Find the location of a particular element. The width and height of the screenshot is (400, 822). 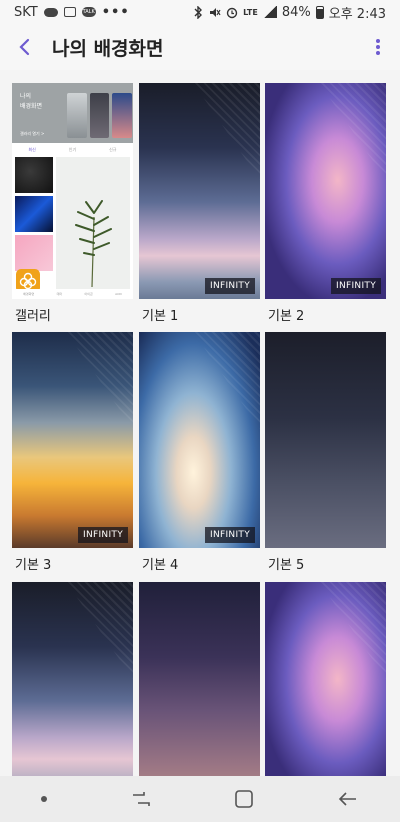

gallery-preview-title-1: 나의 is located at coordinates (26, 96).